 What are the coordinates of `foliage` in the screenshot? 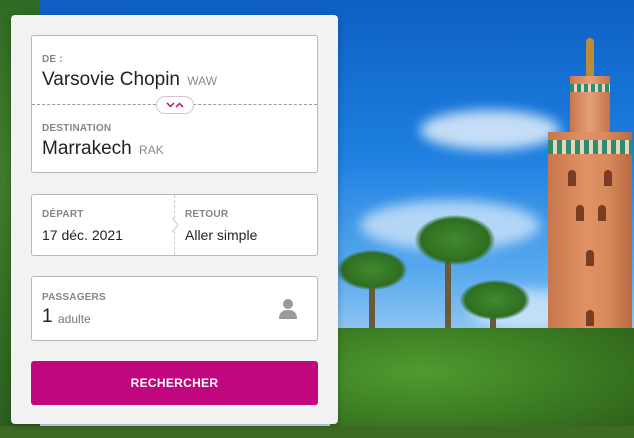 It's located at (482, 383).